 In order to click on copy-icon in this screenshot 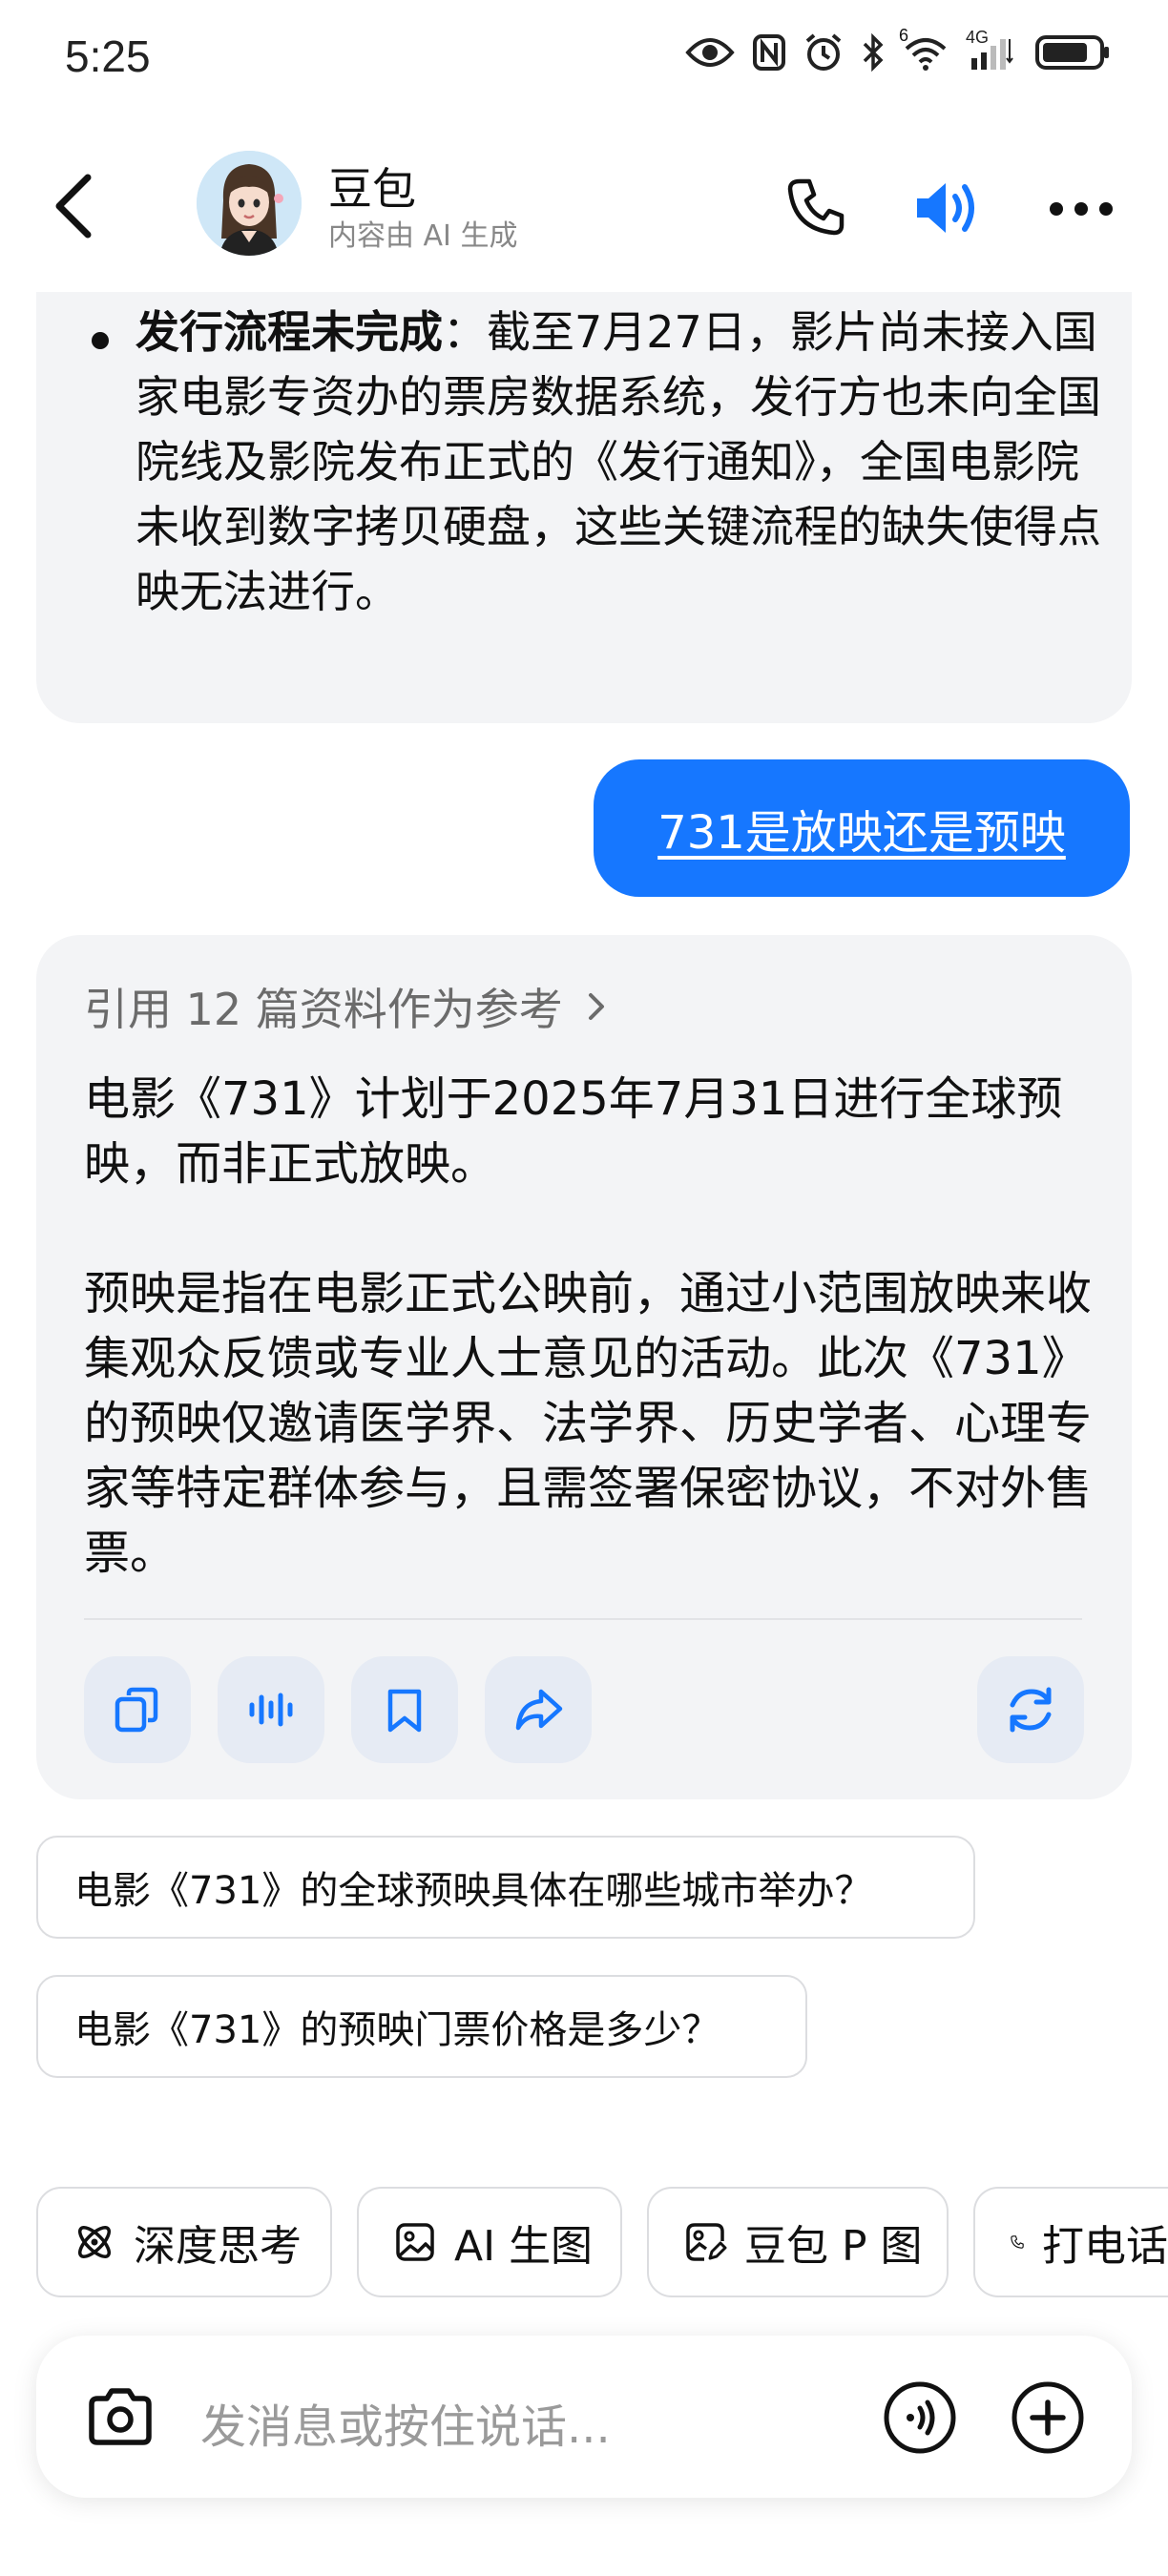, I will do `click(136, 1710)`.